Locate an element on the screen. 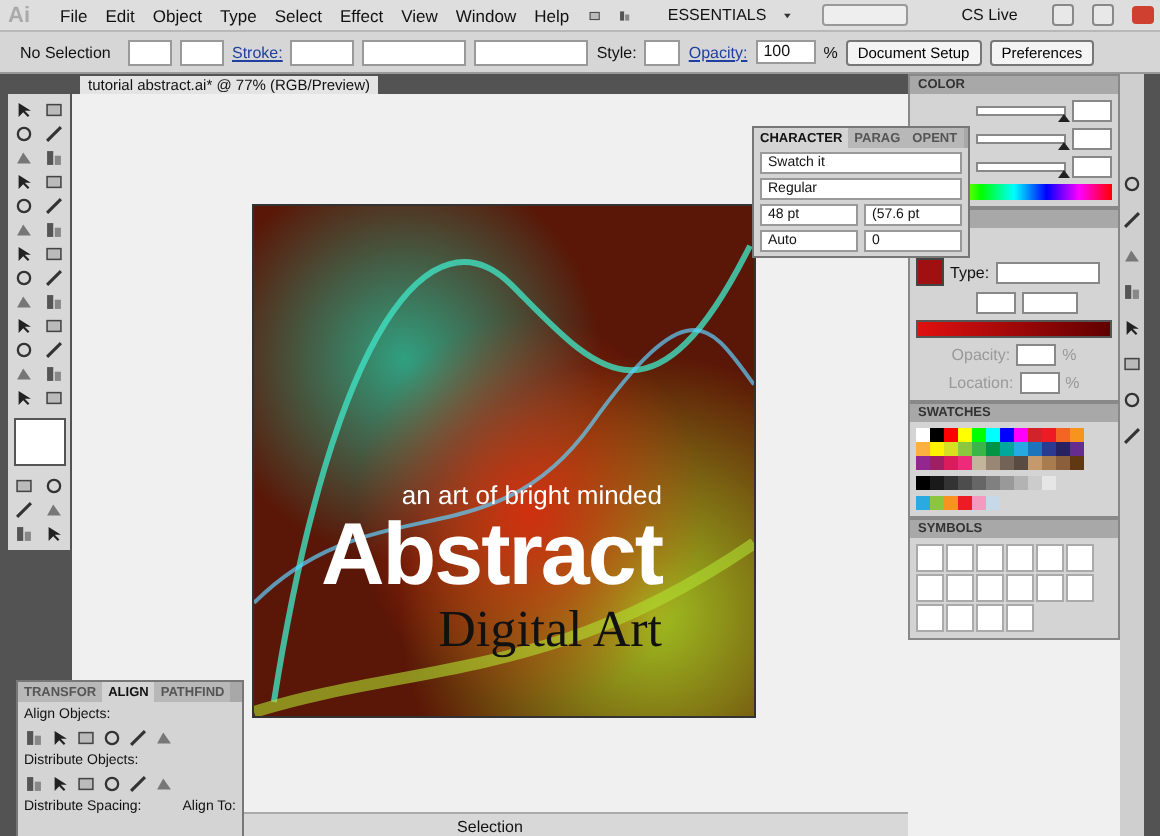 The image size is (1160, 836). location-field is located at coordinates (1039, 383).